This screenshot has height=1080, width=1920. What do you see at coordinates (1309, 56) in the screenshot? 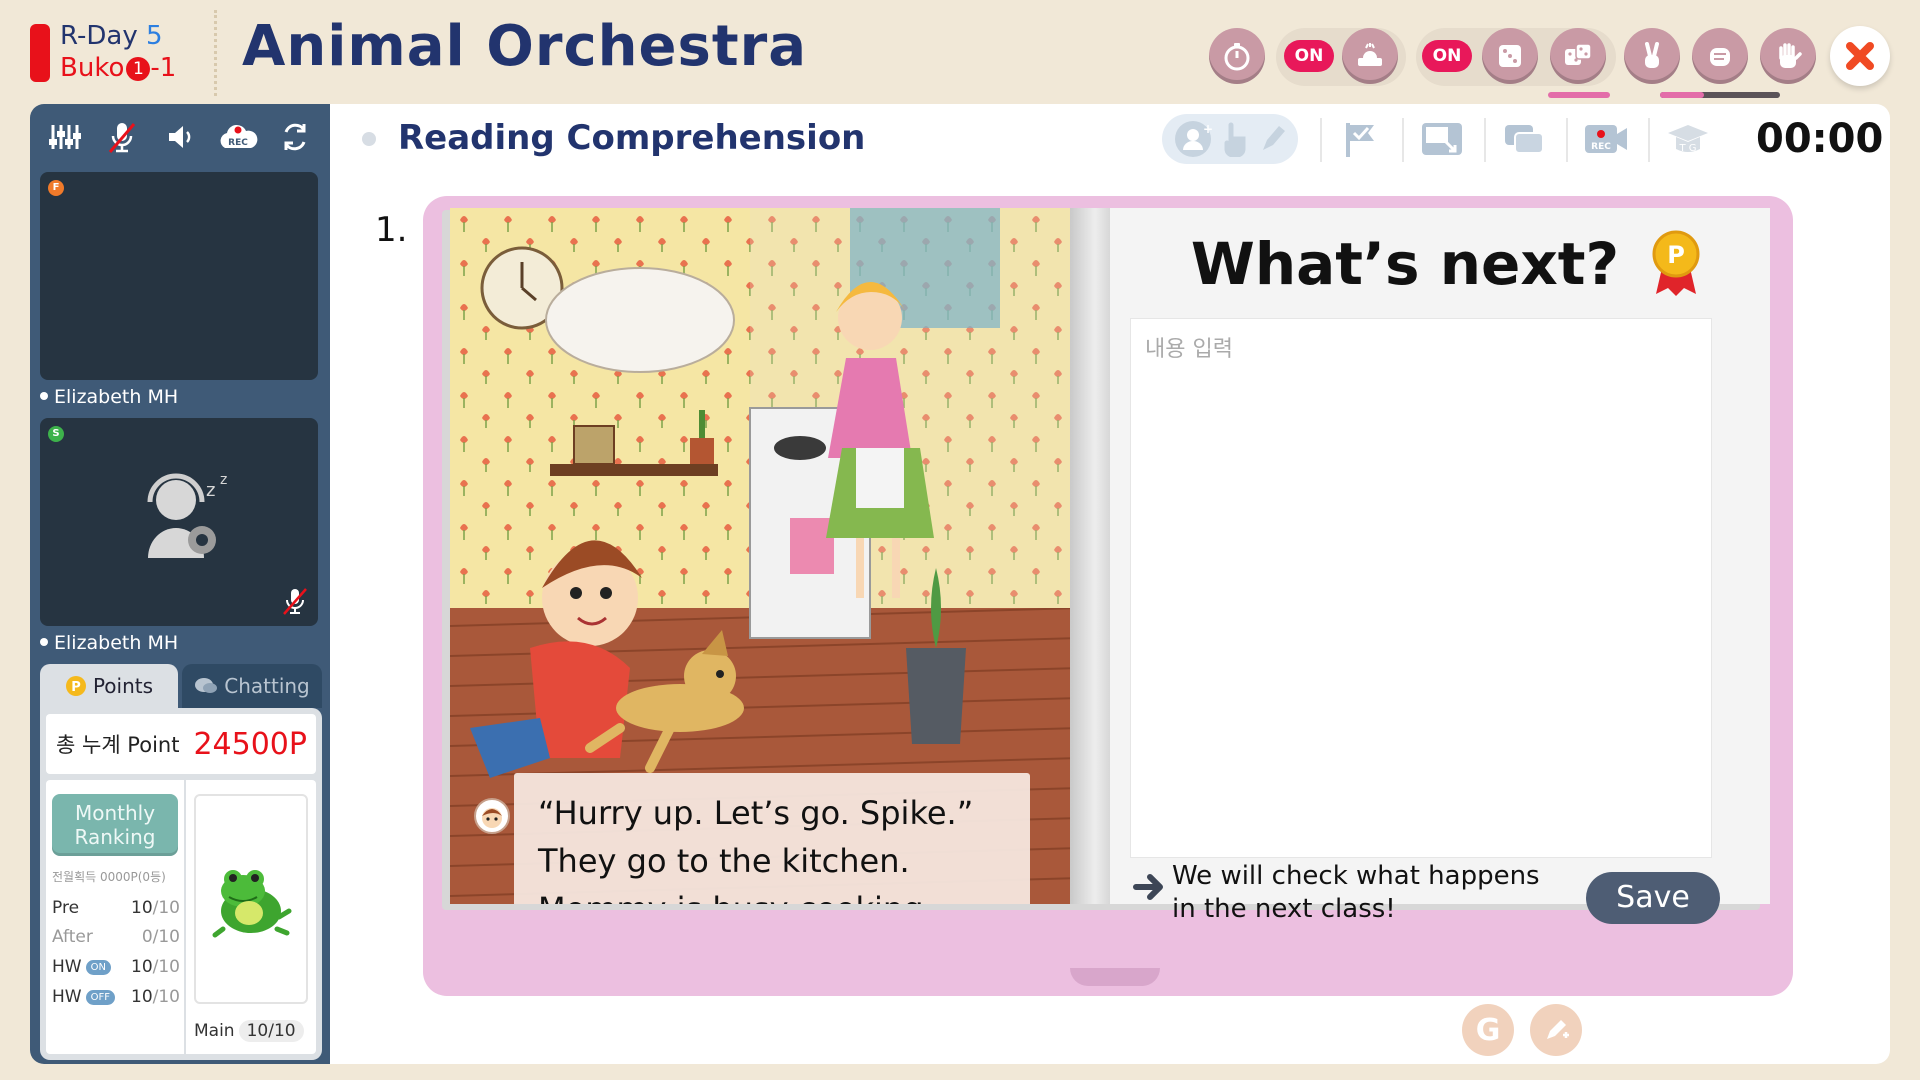
I see `buzzer-on-toggle: ON` at bounding box center [1309, 56].